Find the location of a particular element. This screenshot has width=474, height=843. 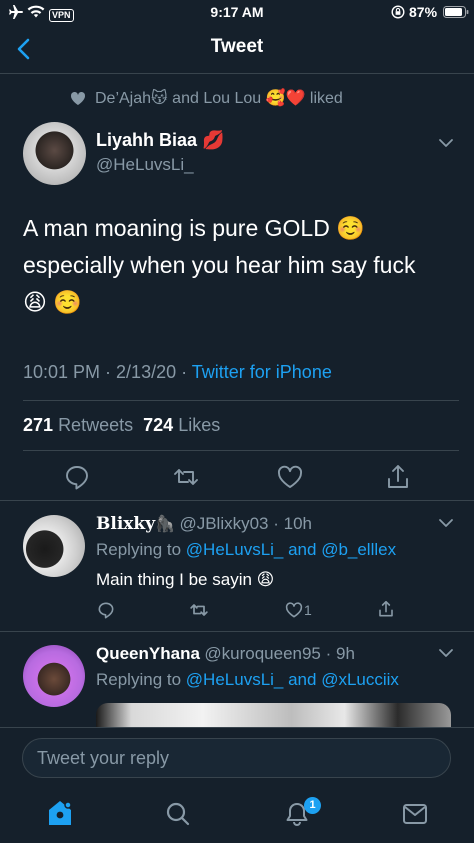

retweets-stat: 271 Retweets is located at coordinates (78, 425).